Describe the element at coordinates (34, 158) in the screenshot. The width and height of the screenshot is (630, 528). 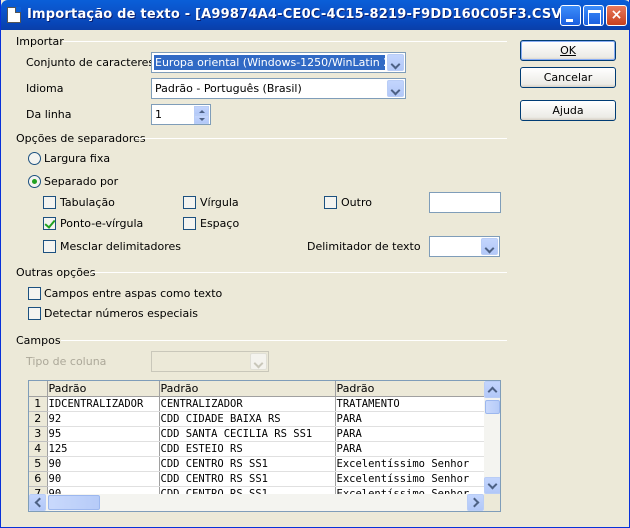
I see `fixed-width-radio` at that location.